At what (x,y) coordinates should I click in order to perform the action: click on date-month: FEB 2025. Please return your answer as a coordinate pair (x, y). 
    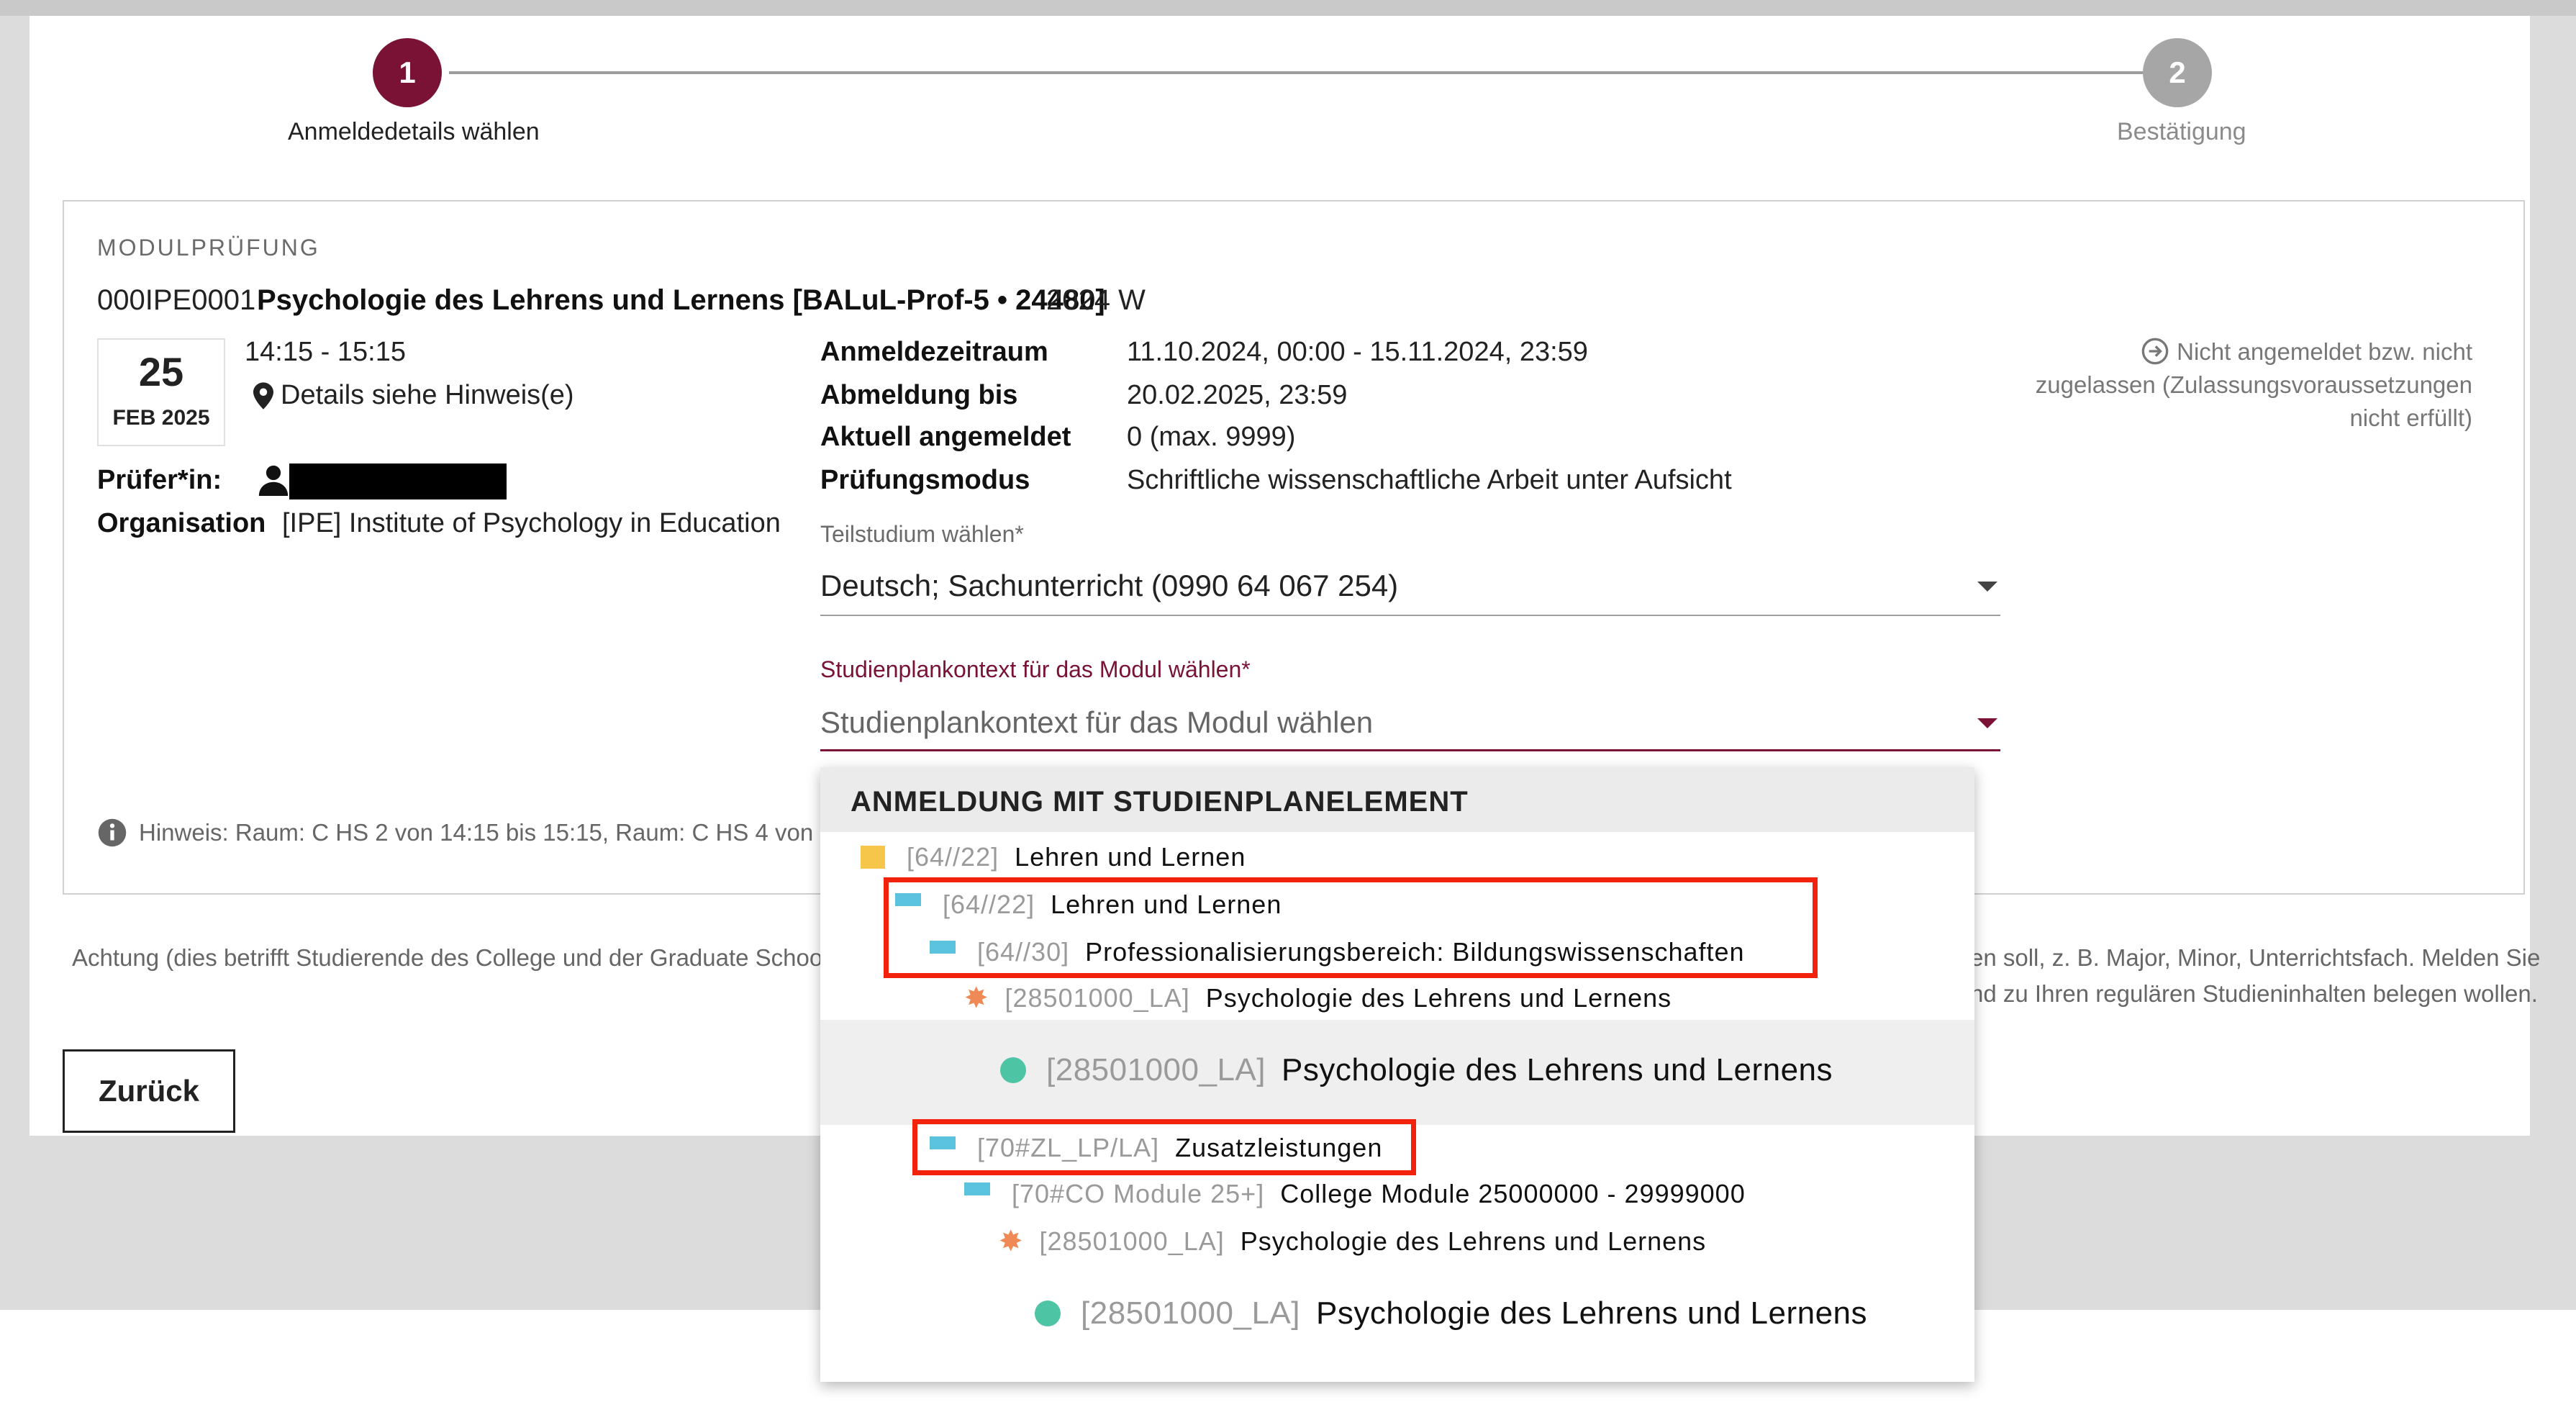
    Looking at the image, I should click on (161, 418).